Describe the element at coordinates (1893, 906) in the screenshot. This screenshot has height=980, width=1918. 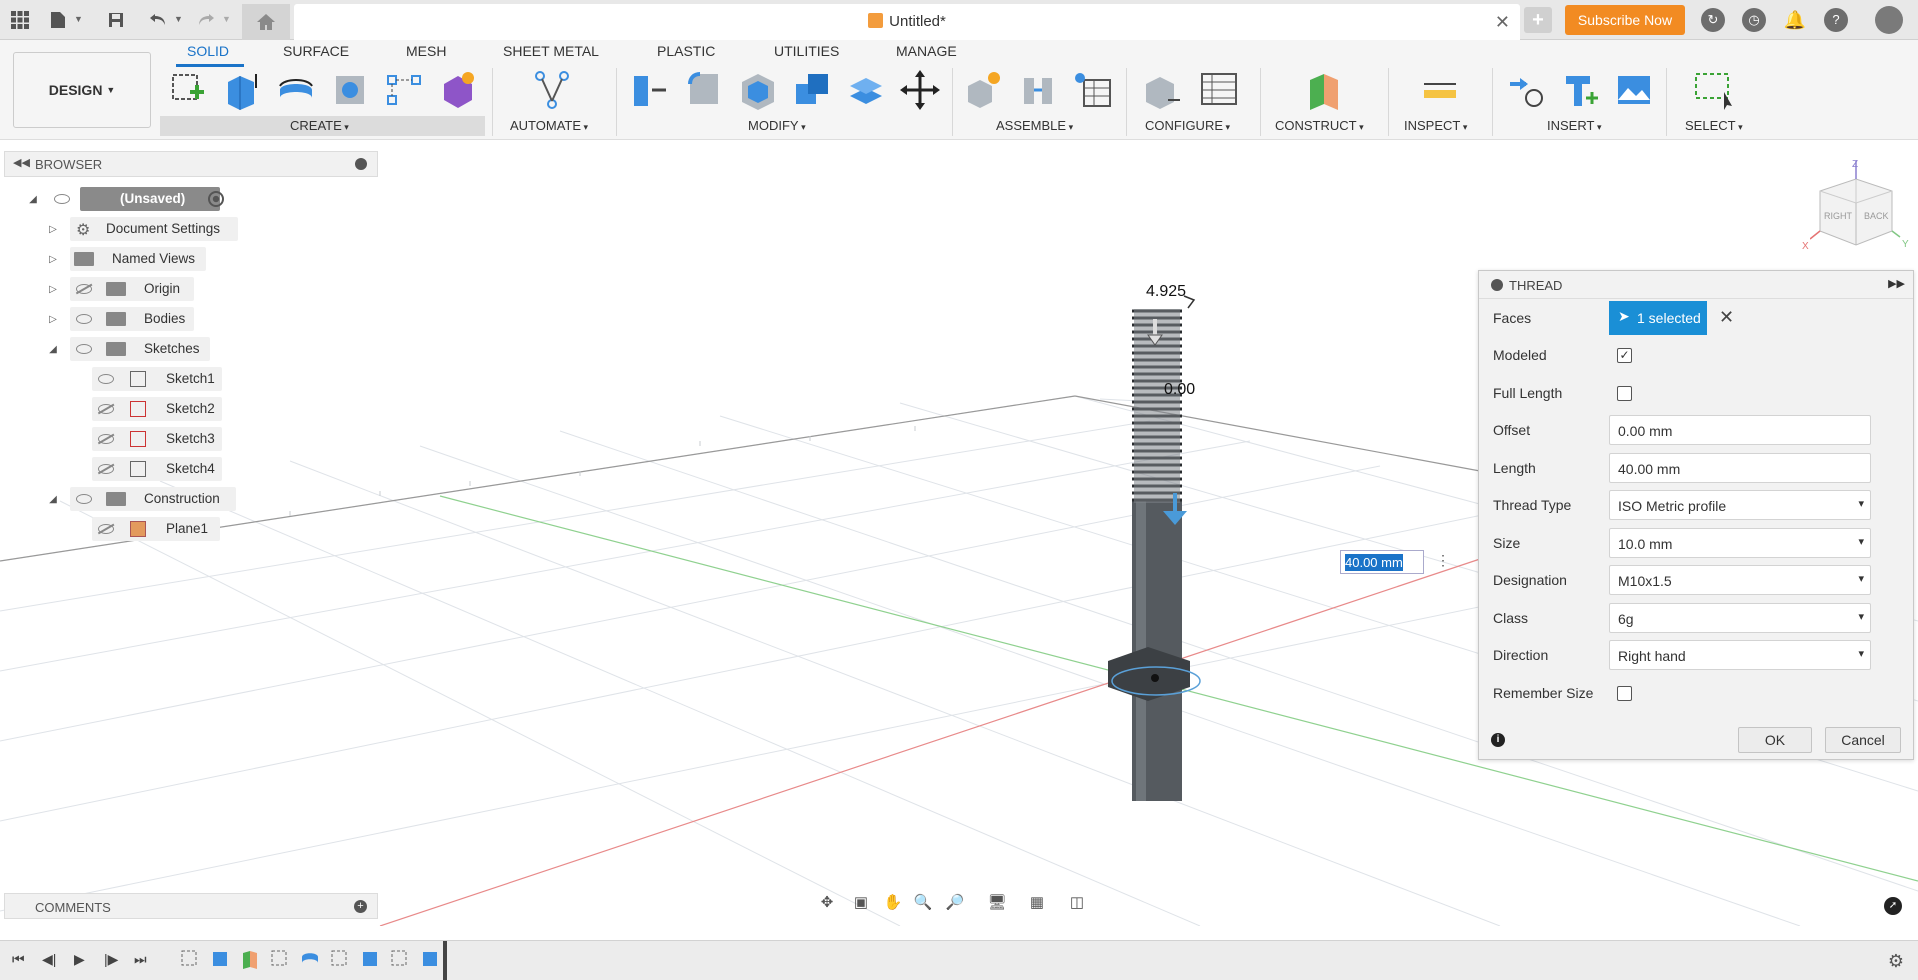
I see `navigation-toggle-icon: ➚` at that location.